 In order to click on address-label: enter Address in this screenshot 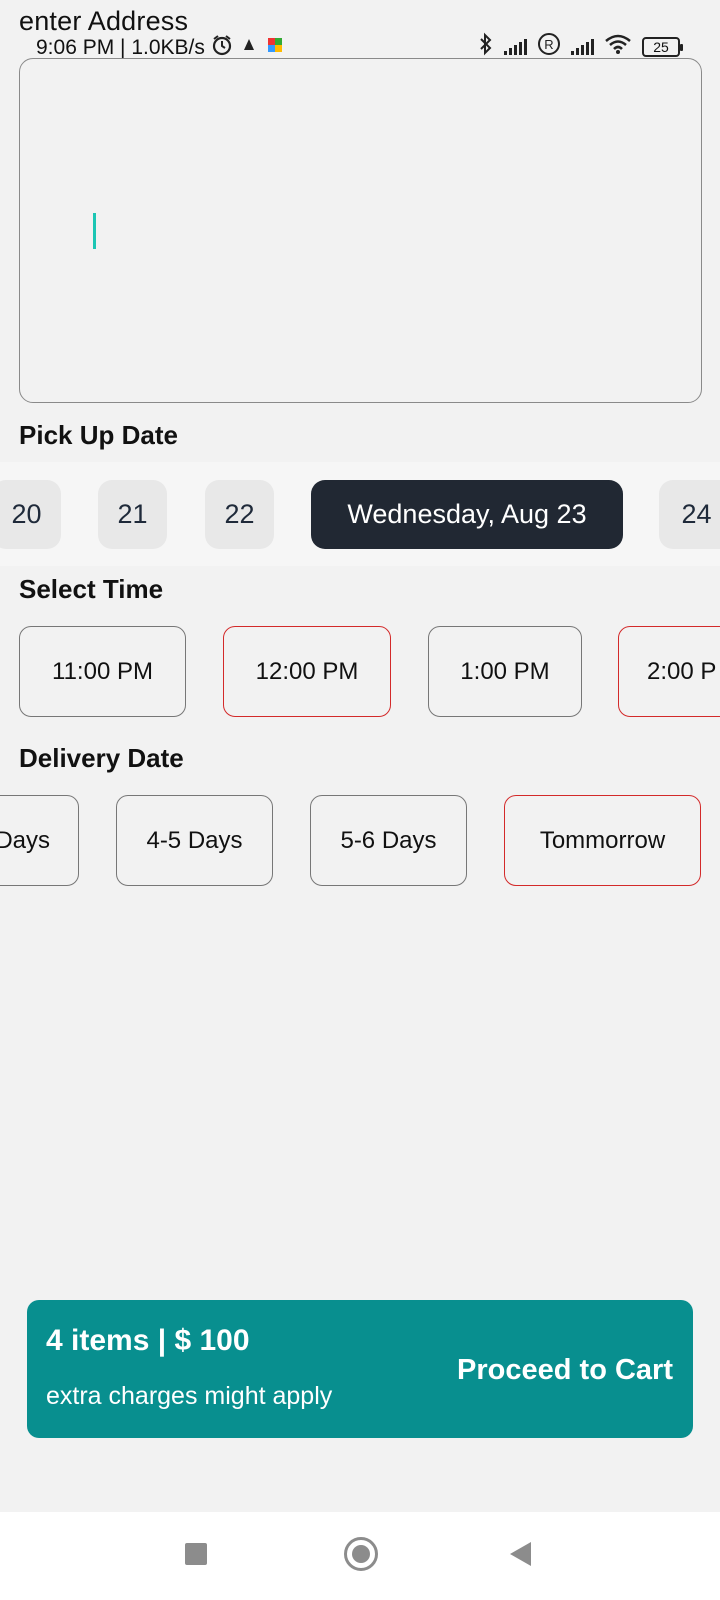, I will do `click(104, 21)`.